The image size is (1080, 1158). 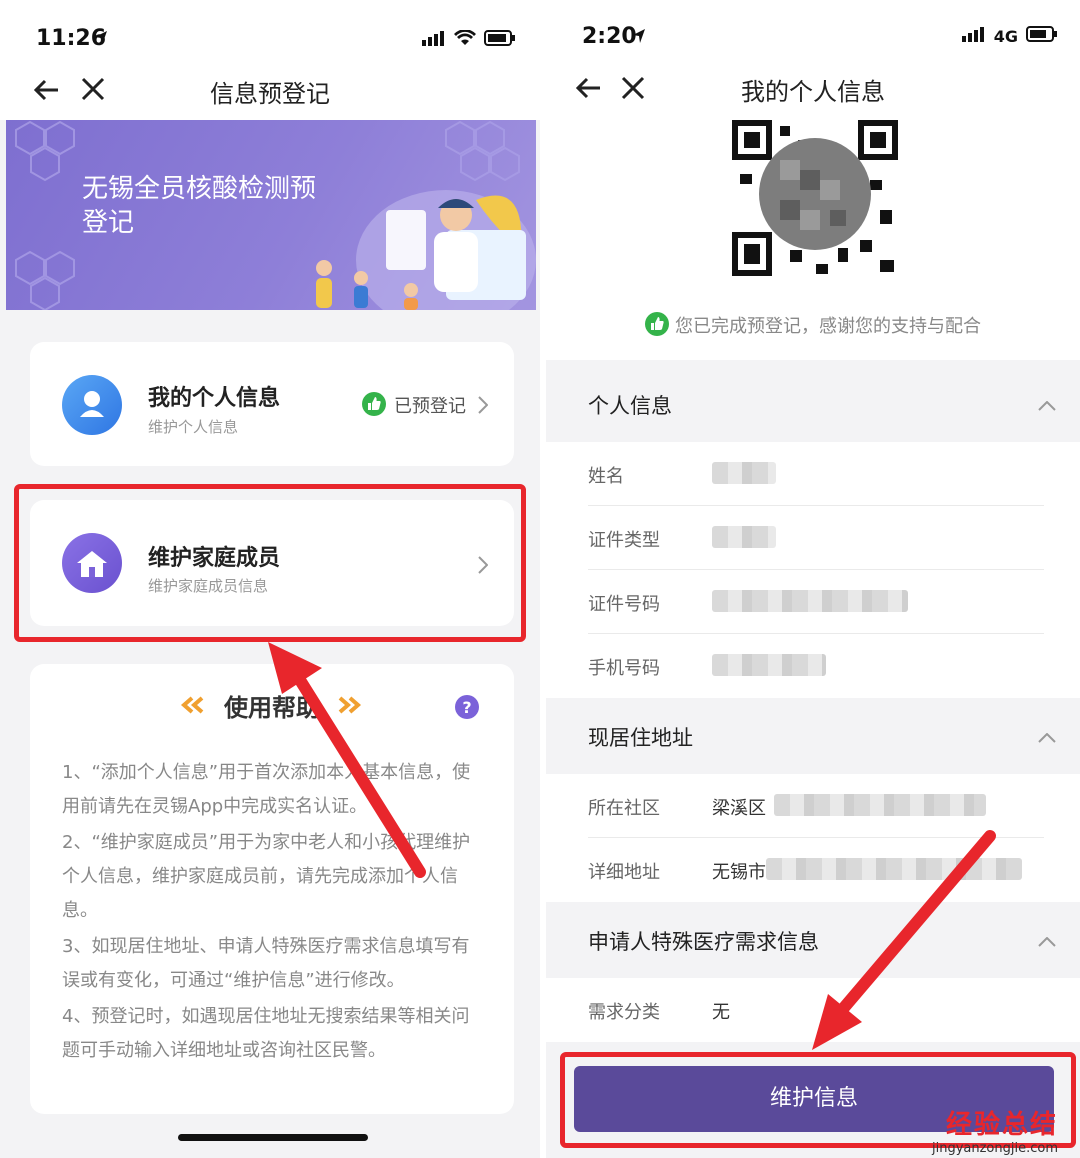 What do you see at coordinates (199, 206) in the screenshot?
I see `banner-title: 无锡全员核酸检测预登记` at bounding box center [199, 206].